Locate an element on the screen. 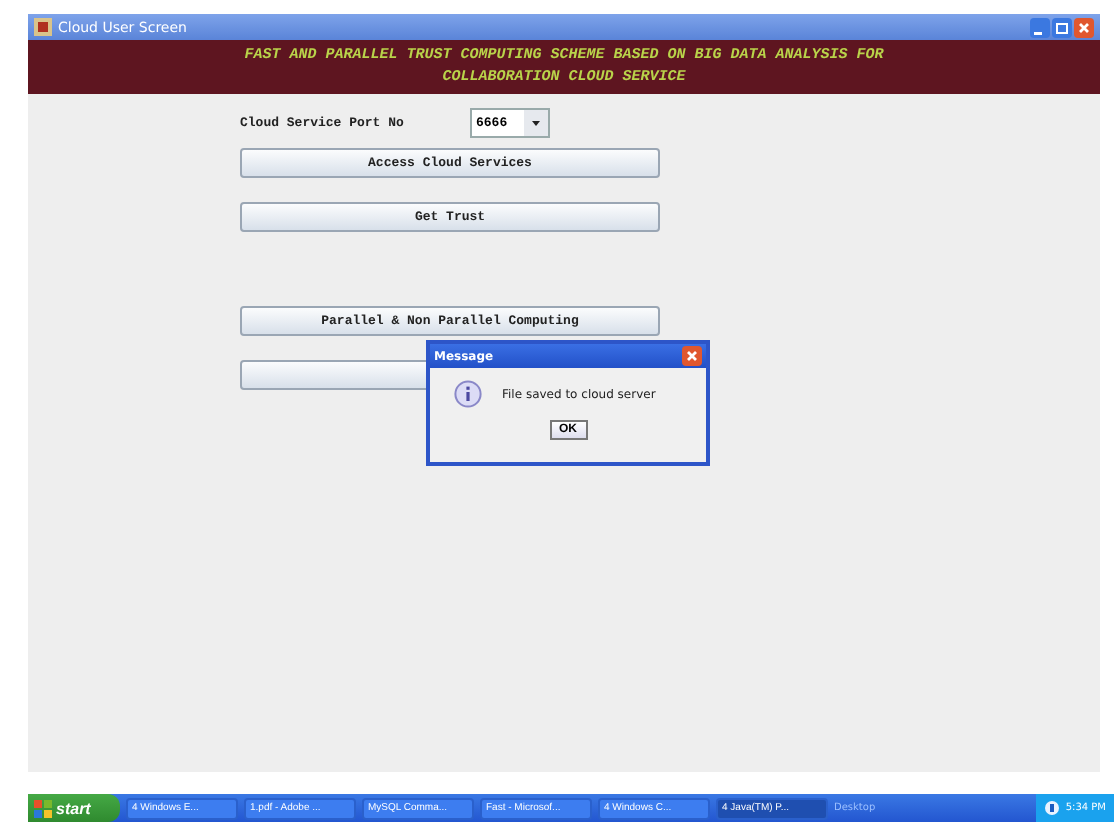  app-icon is located at coordinates (43, 27).